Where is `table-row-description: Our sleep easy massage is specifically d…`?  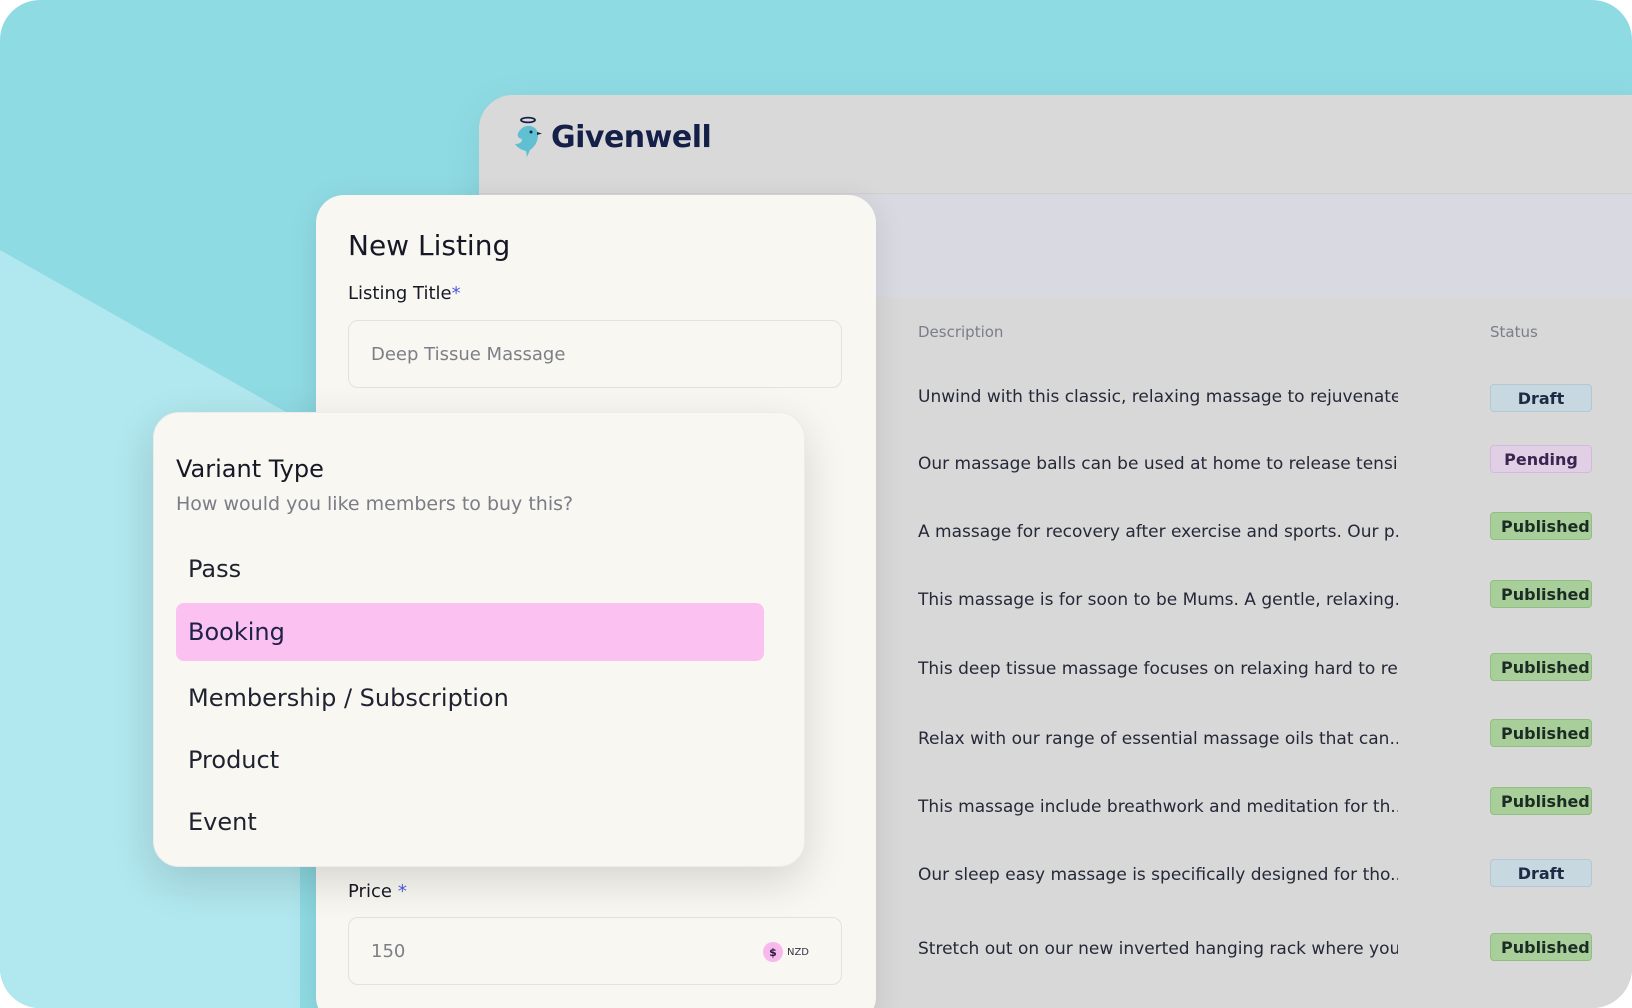
table-row-description: Our sleep easy massage is specifically d… is located at coordinates (1158, 875).